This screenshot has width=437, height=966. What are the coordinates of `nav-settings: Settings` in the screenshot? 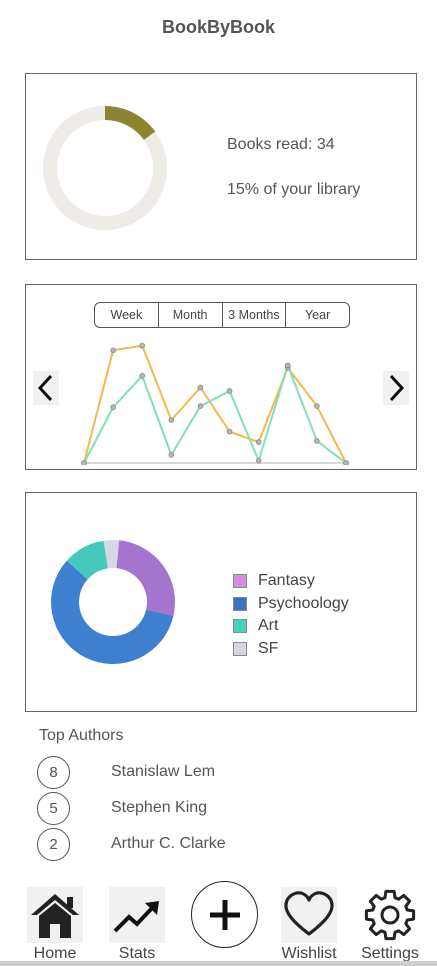 It's located at (390, 925).